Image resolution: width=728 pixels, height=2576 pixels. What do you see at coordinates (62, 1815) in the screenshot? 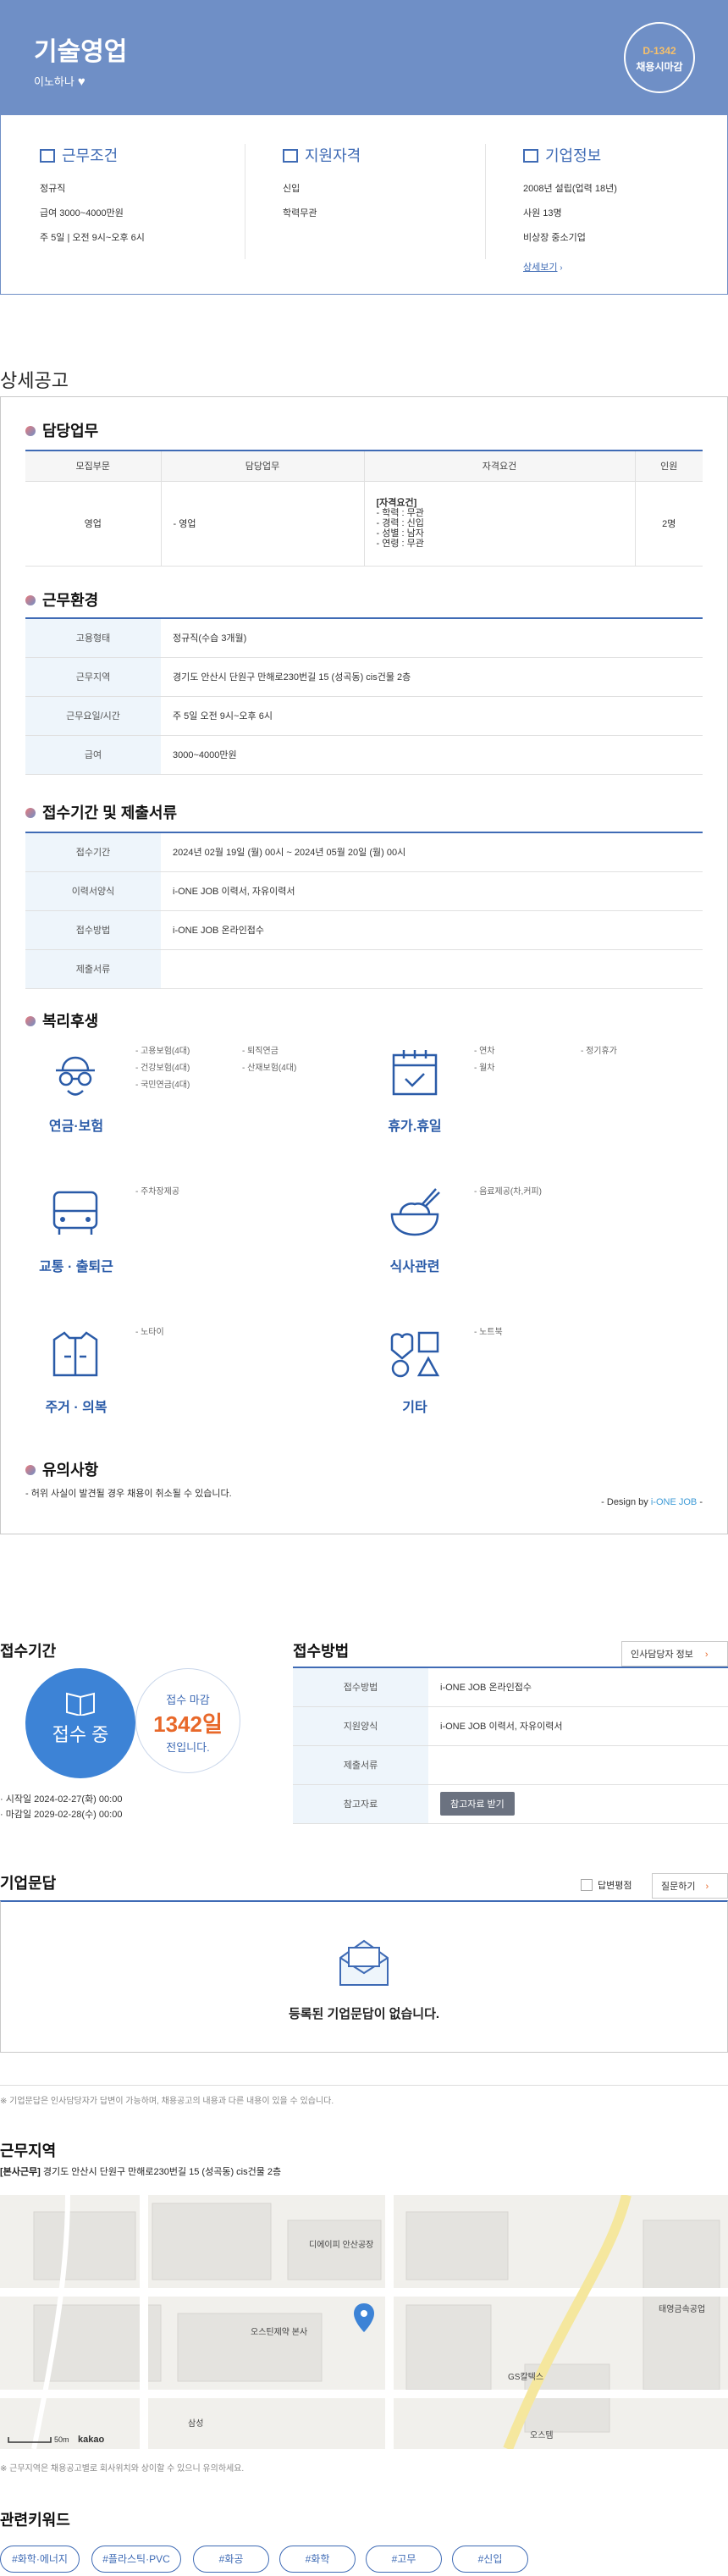
I see `apply-end: · 마감일 2029-02-28(수) 00:00` at bounding box center [62, 1815].